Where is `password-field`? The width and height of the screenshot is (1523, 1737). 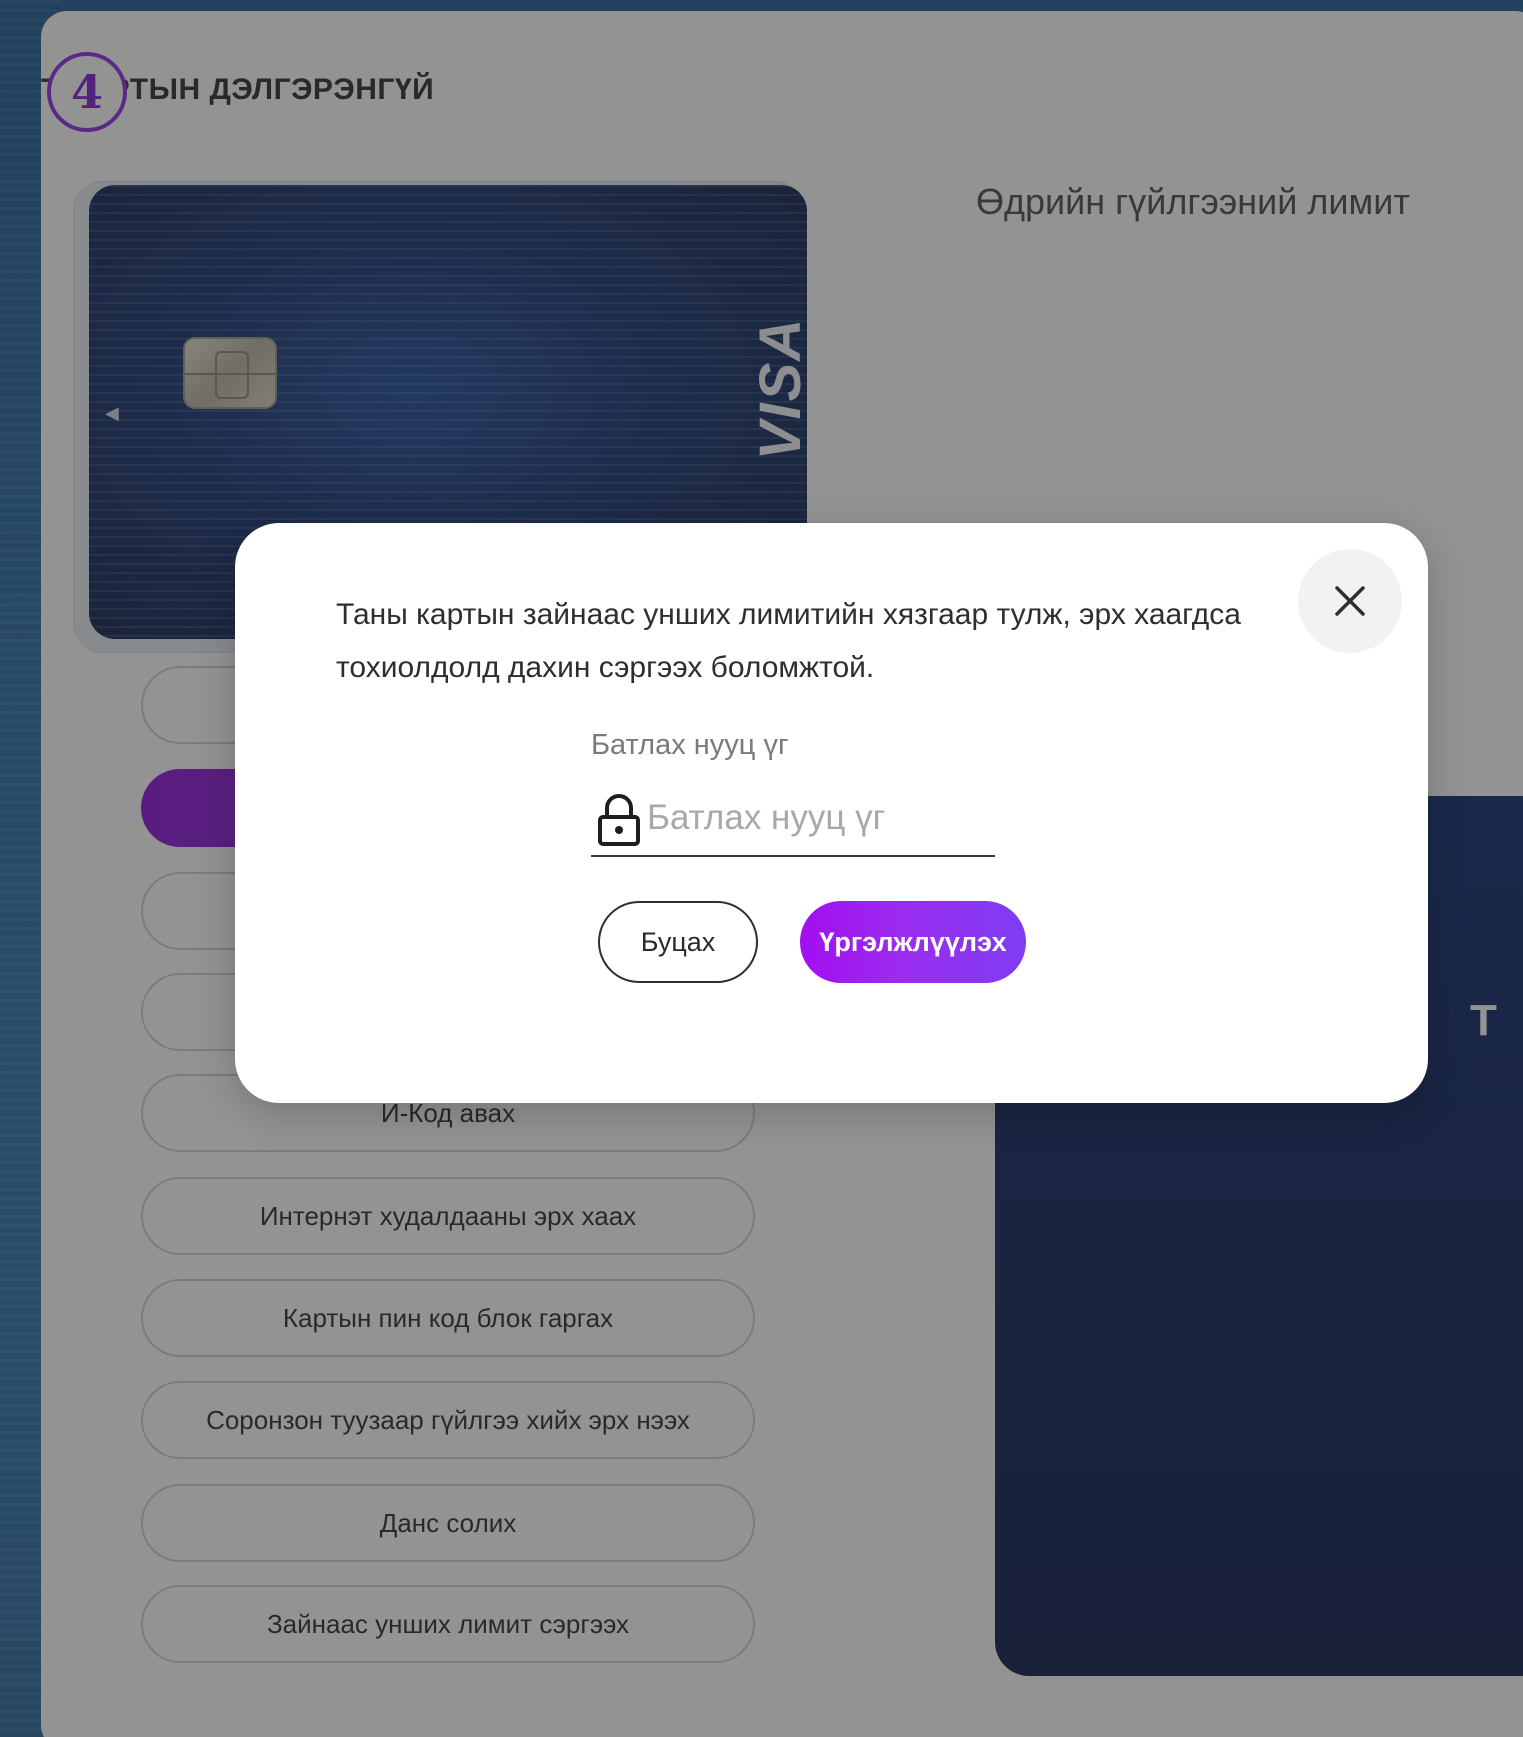 password-field is located at coordinates (793, 820).